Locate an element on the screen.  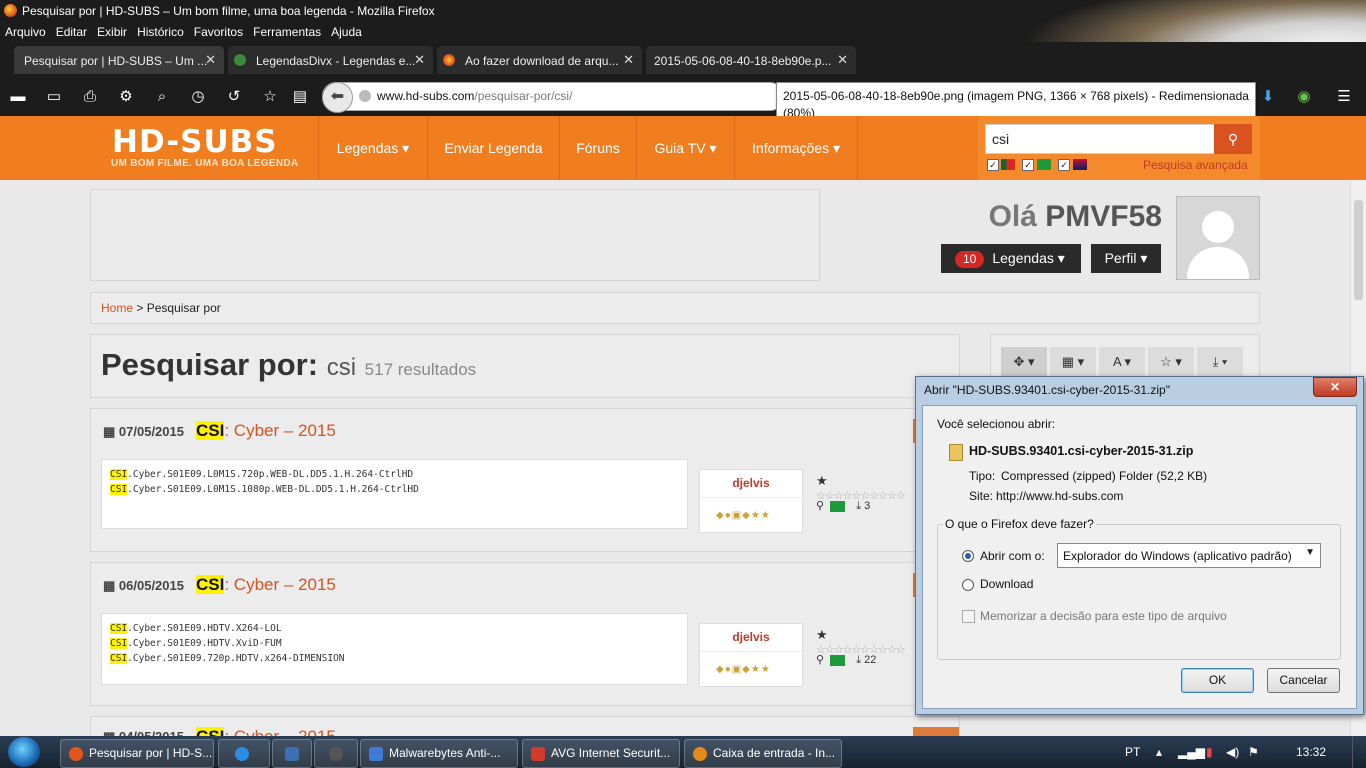
sort-downloads-tab: ⤓ ▾ is located at coordinates (1220, 362).